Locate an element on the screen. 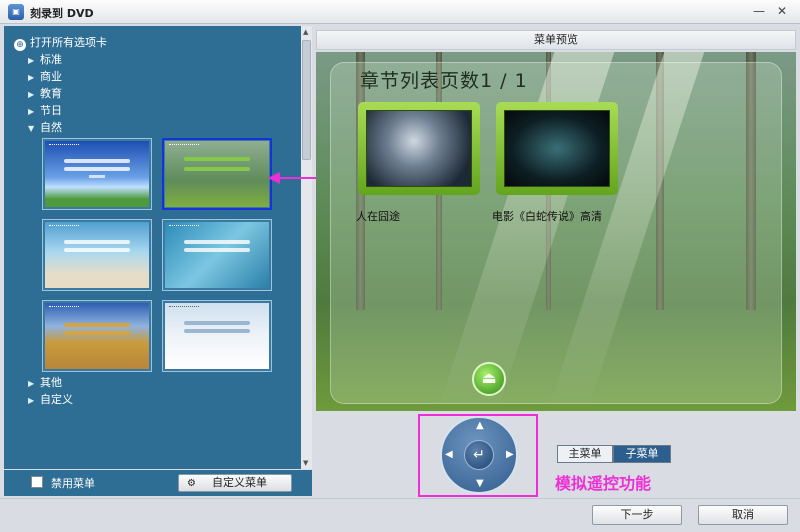 This screenshot has height=532, width=800. open-all-tabs: ⊕ 打开所有选项卡 is located at coordinates (60, 42).